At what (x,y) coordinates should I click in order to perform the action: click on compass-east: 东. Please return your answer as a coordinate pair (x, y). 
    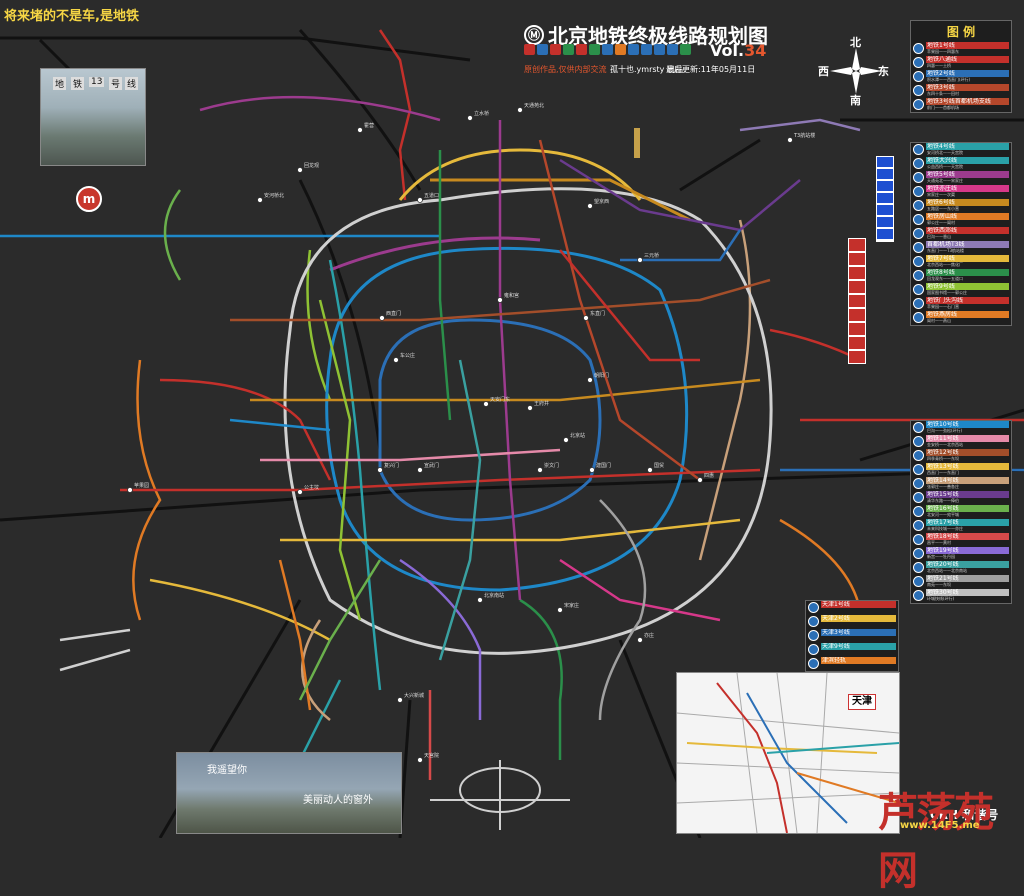
    Looking at the image, I should click on (883, 71).